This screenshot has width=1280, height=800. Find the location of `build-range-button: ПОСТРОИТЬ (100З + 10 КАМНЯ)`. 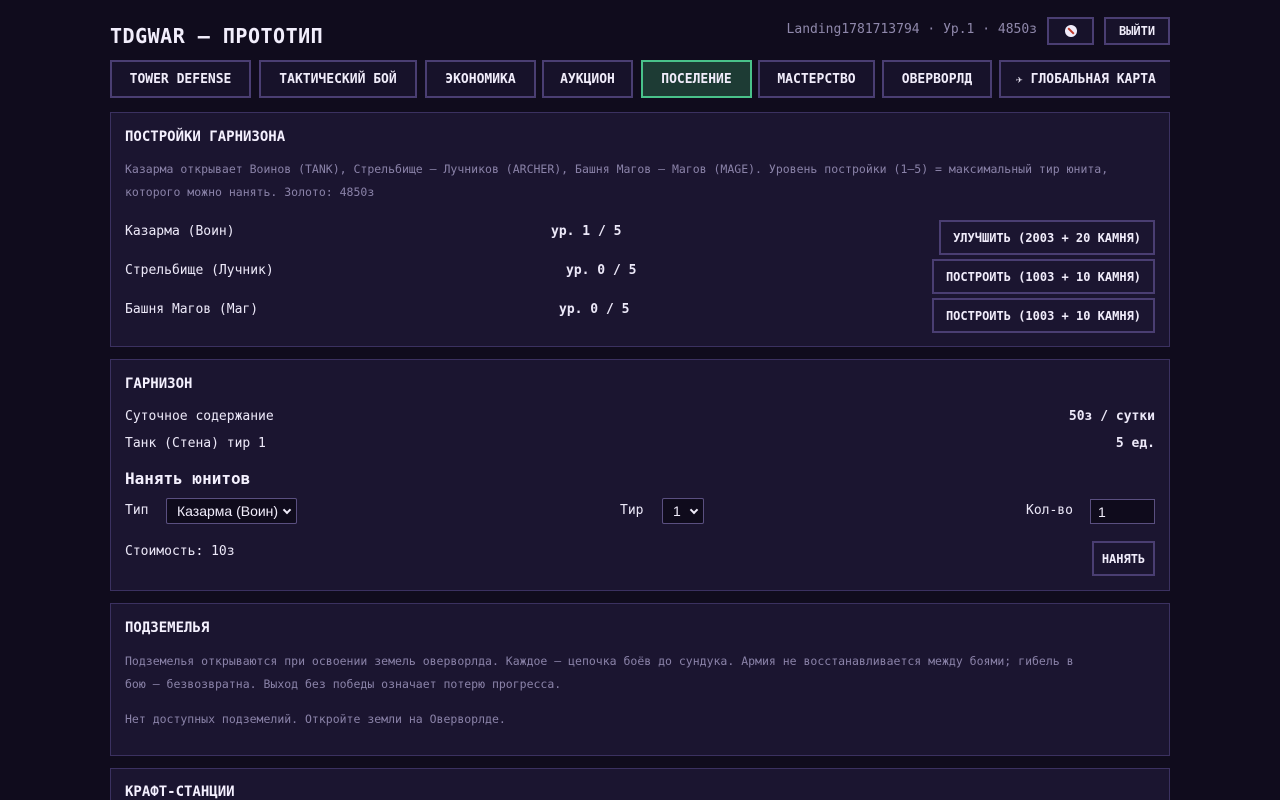

build-range-button: ПОСТРОИТЬ (100З + 10 КАМНЯ) is located at coordinates (1043, 276).